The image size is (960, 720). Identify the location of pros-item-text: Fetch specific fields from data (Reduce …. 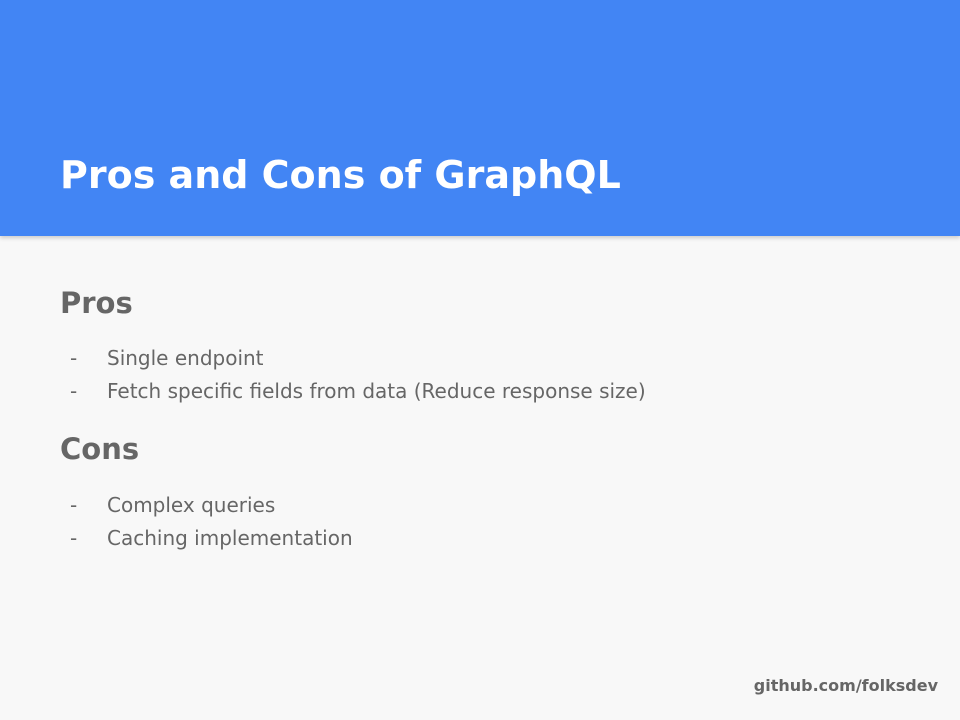
(376, 391).